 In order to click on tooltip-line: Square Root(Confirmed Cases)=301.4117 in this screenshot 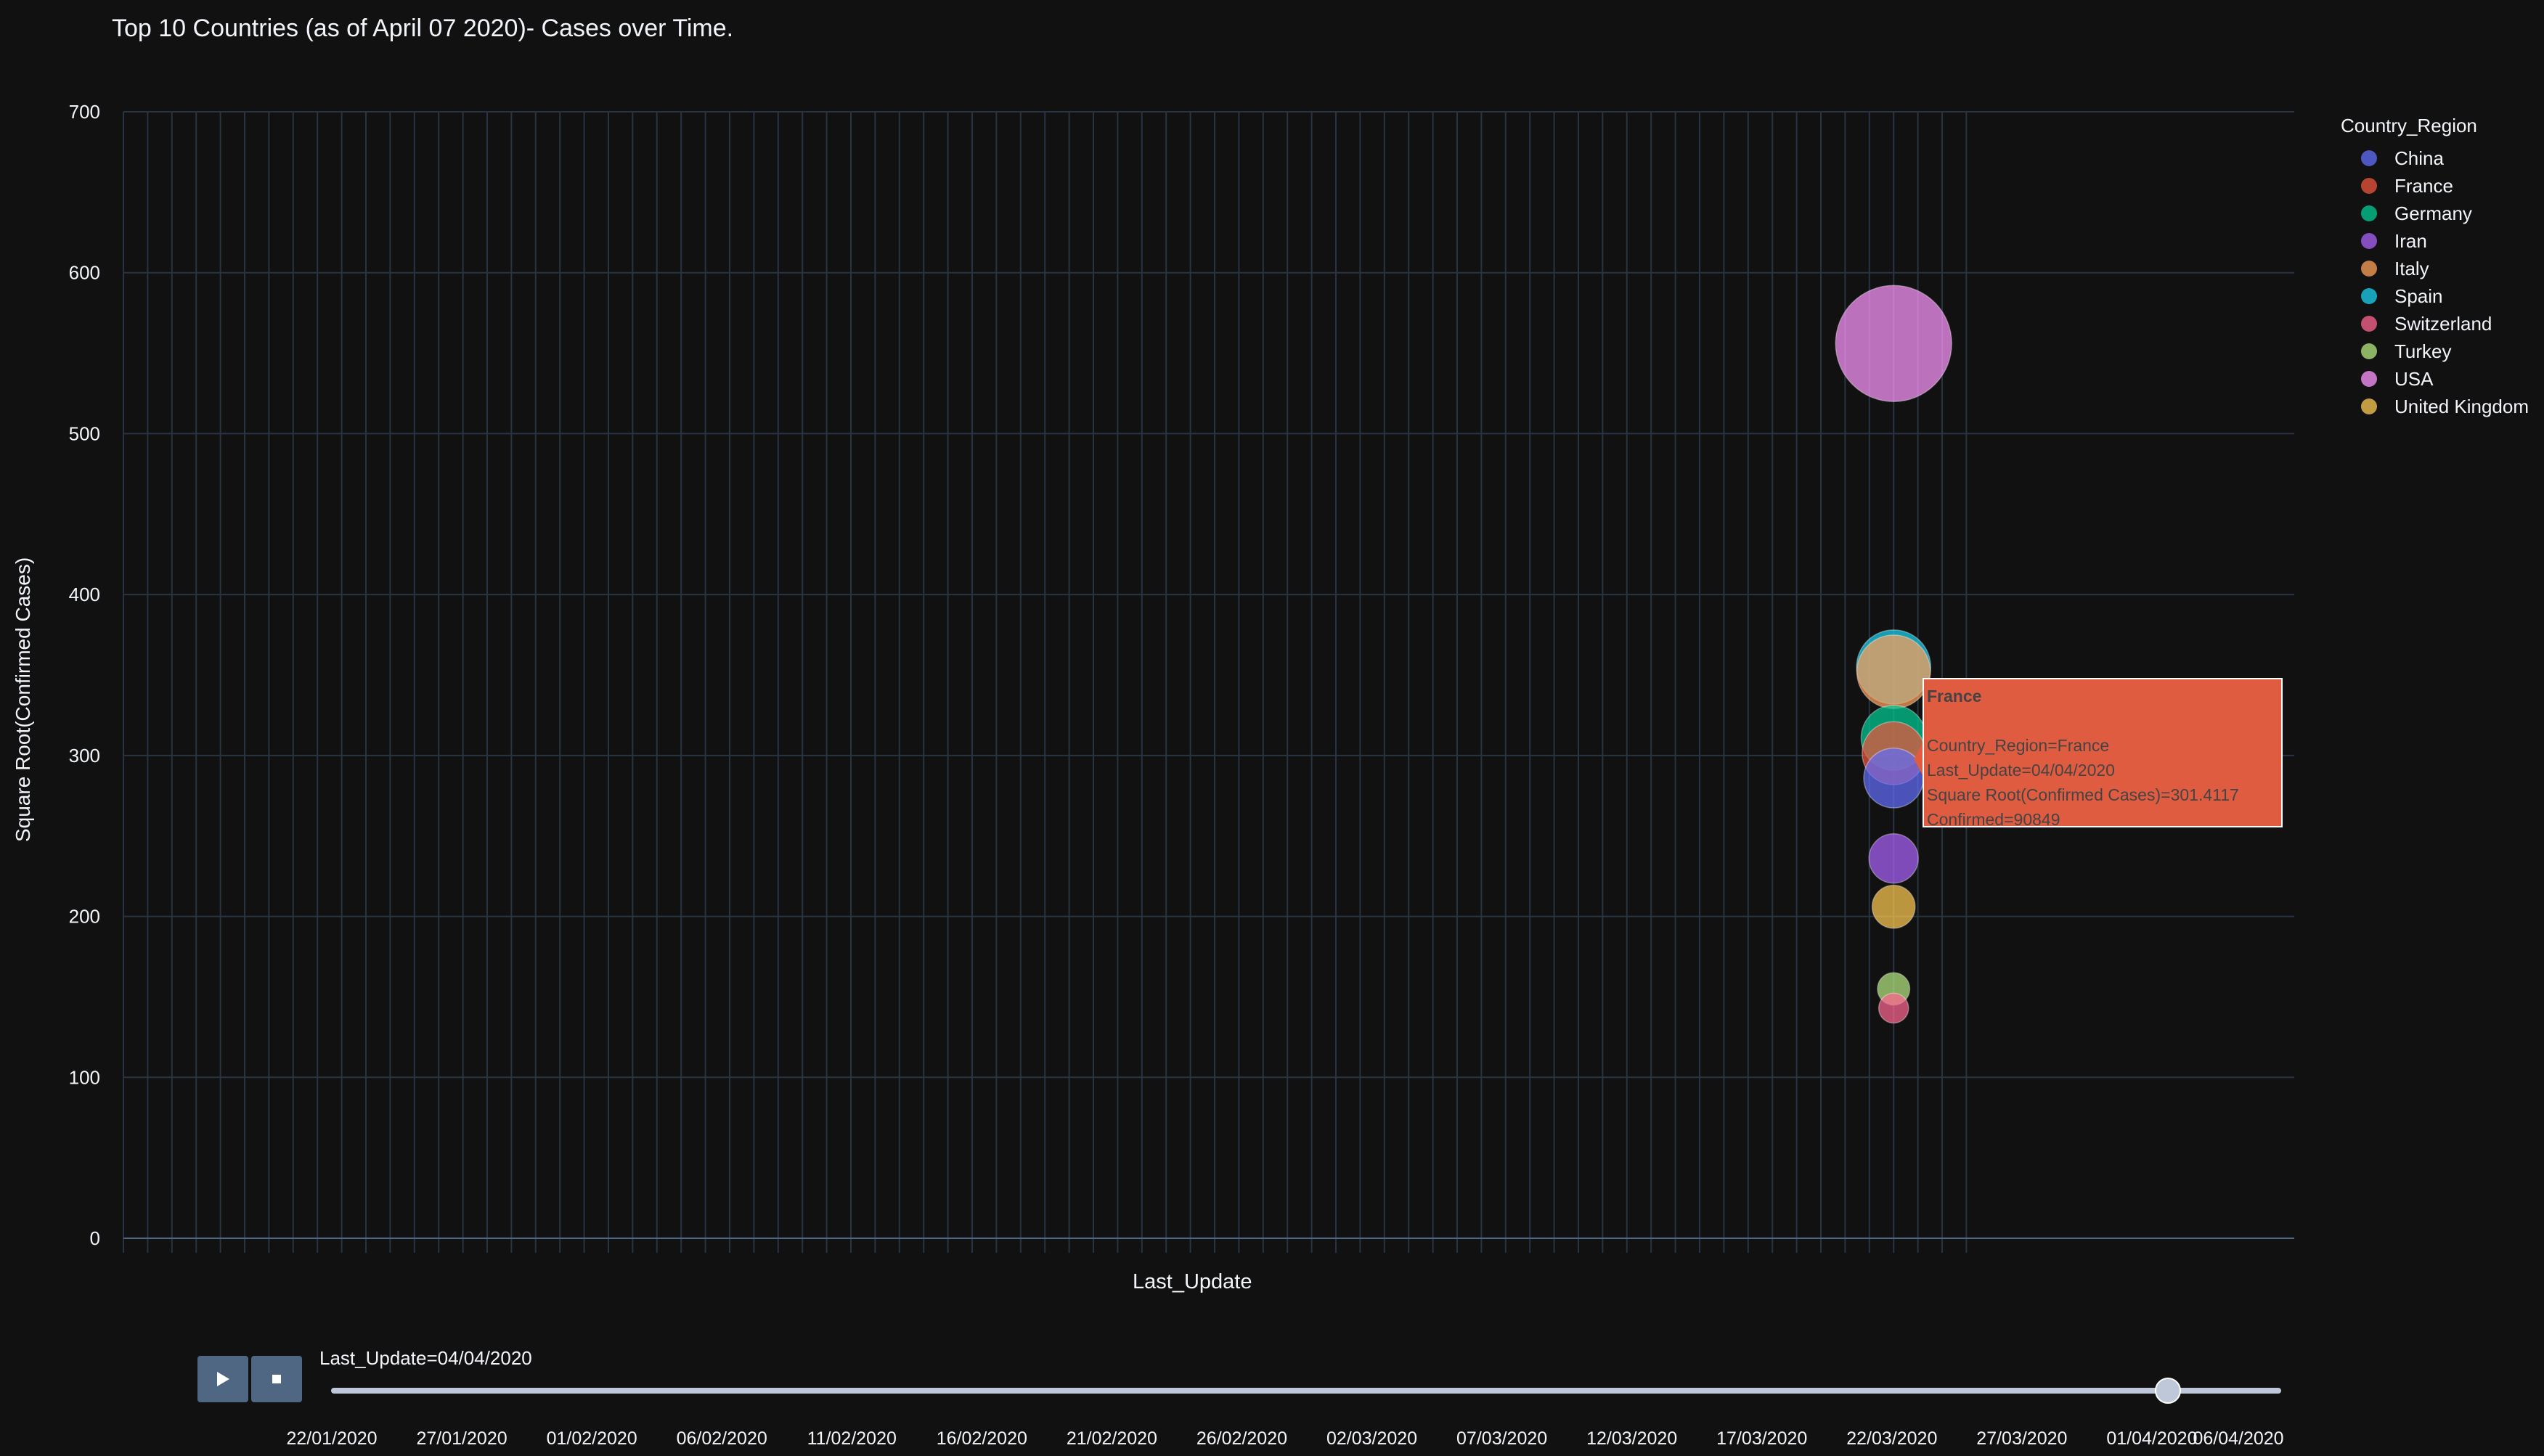, I will do `click(2083, 794)`.